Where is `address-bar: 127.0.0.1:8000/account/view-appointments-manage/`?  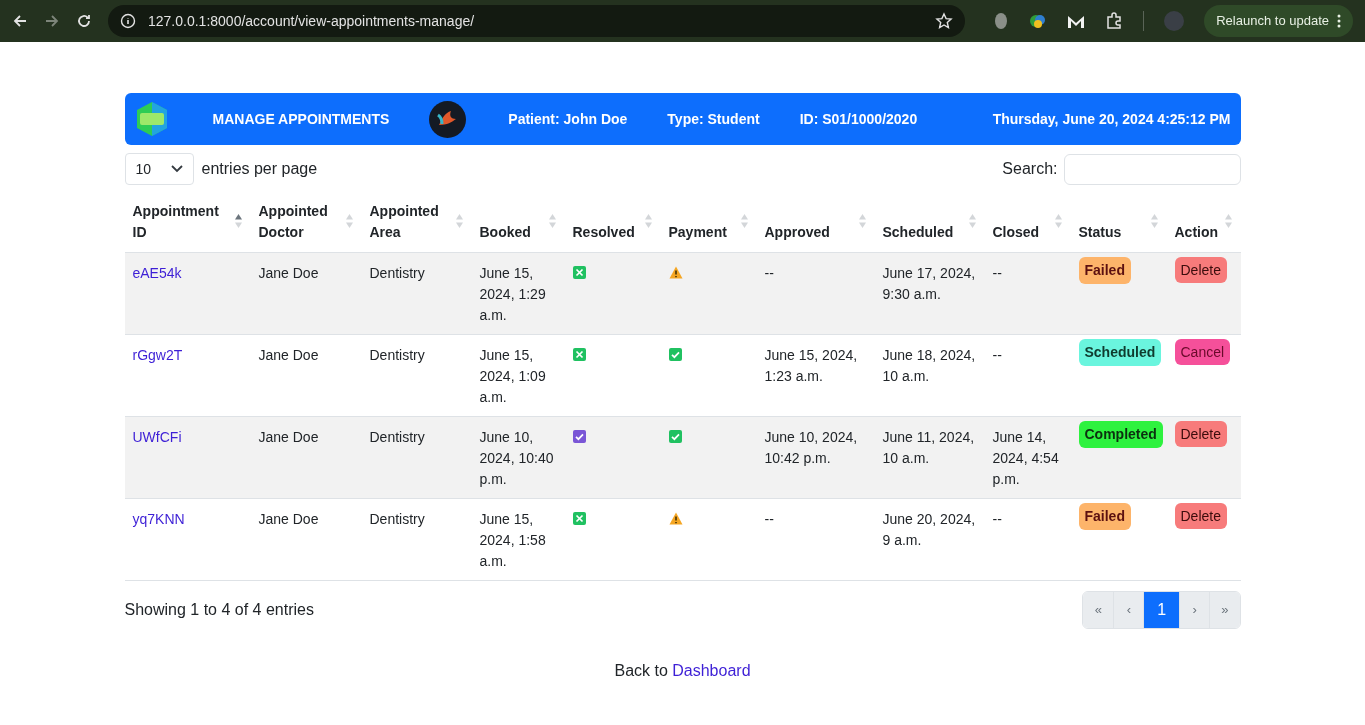
address-bar: 127.0.0.1:8000/account/view-appointments-manage/ is located at coordinates (537, 21).